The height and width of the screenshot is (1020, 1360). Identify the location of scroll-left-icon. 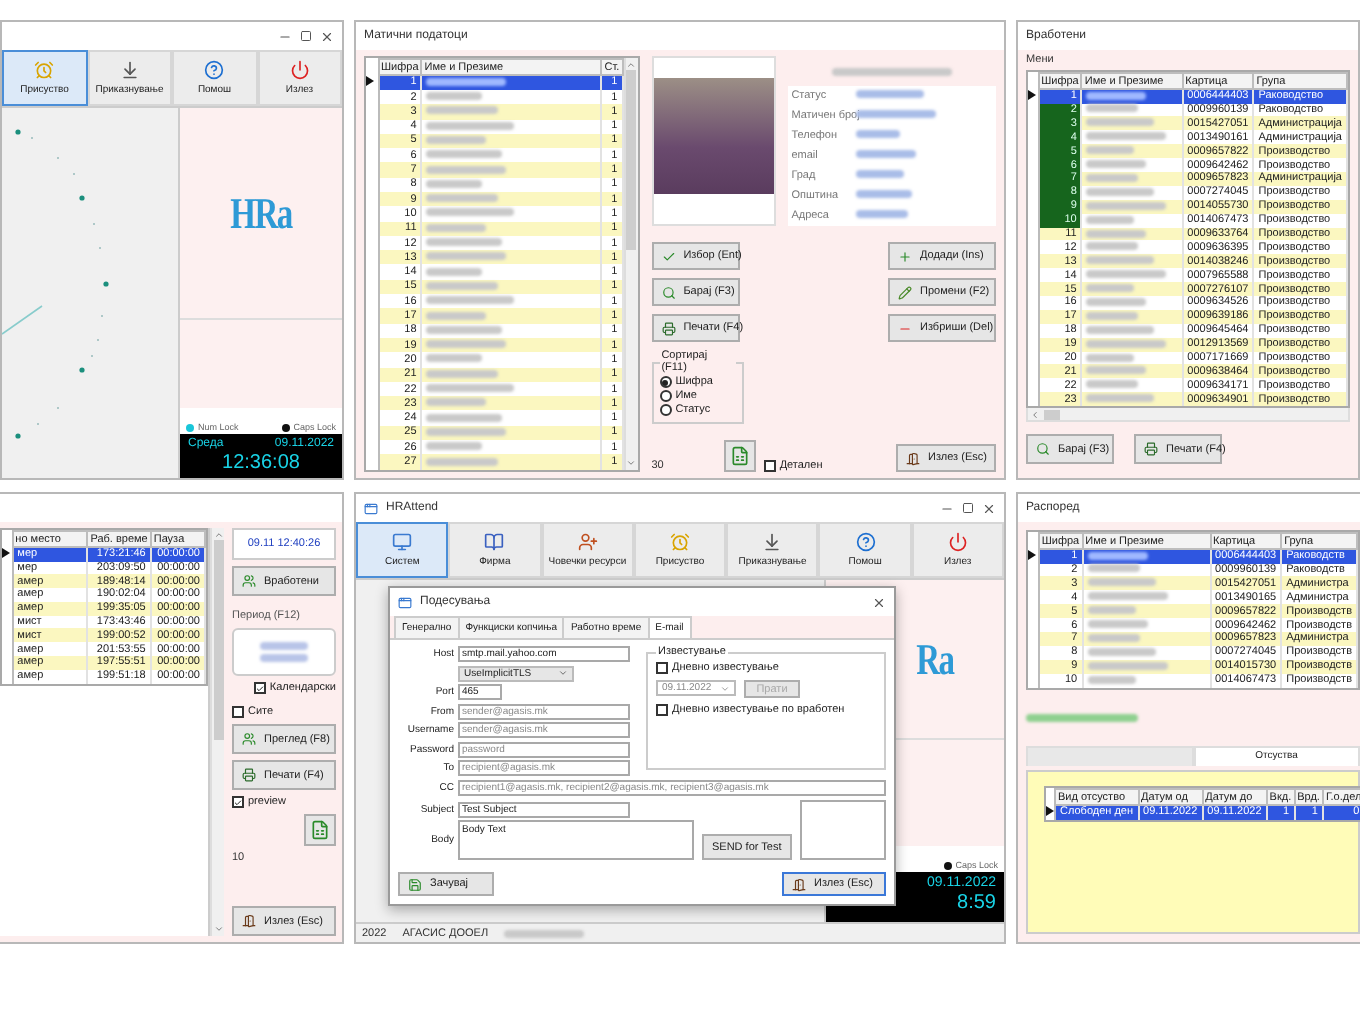
(1035, 414).